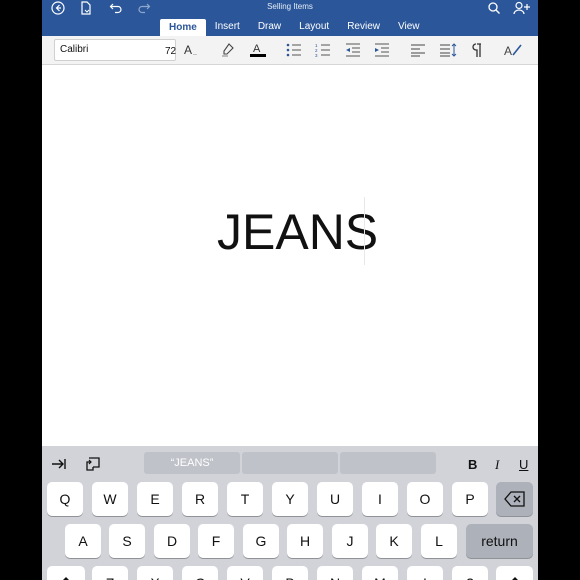  I want to click on tab-home: Home, so click(183, 27).